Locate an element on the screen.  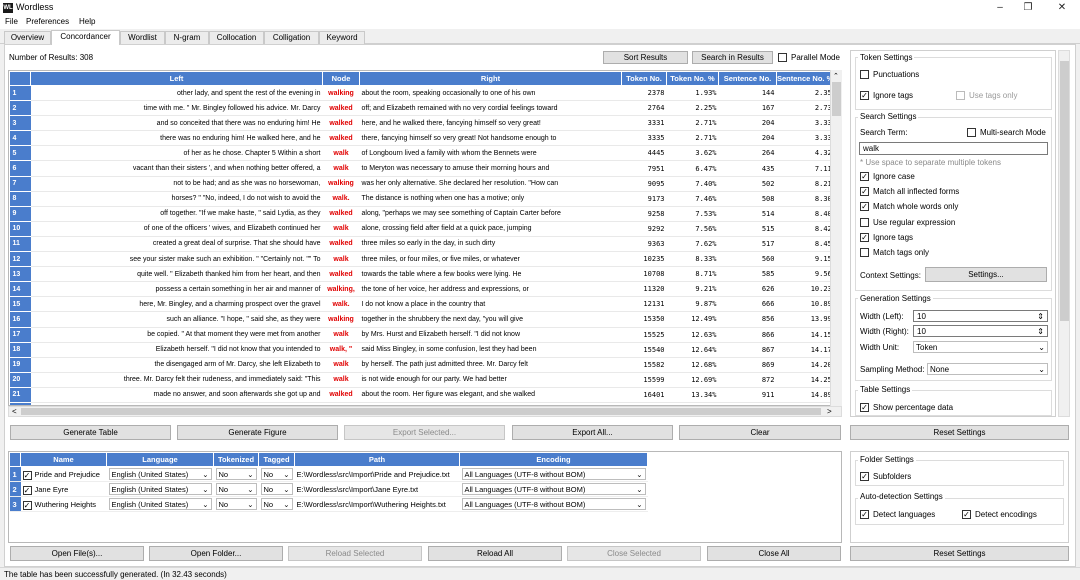
file-name-cell: ✓ Wuthering Heights is located at coordinates (63, 504).